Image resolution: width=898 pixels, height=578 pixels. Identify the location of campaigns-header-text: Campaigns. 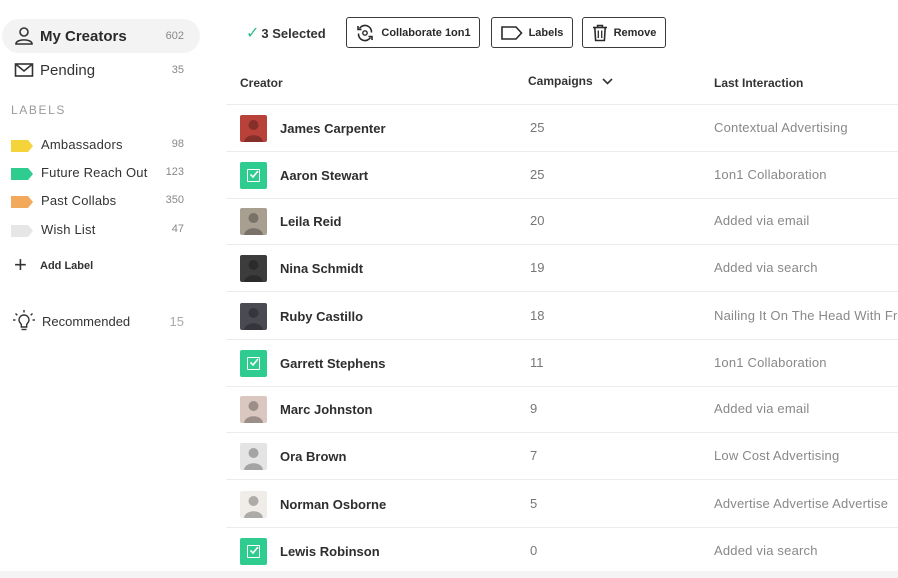
(560, 81).